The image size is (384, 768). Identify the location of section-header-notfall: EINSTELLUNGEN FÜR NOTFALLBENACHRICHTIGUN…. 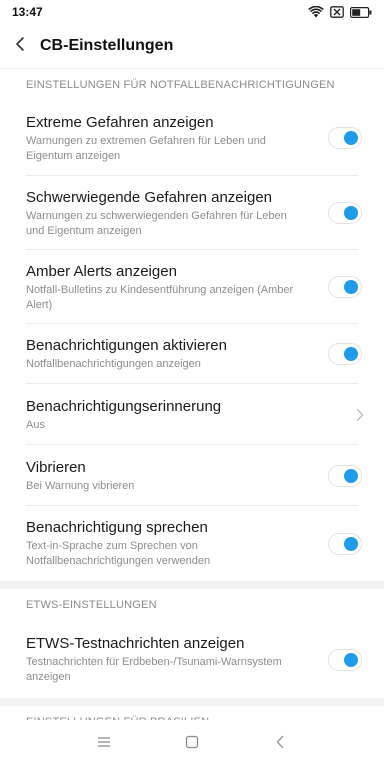
(192, 84).